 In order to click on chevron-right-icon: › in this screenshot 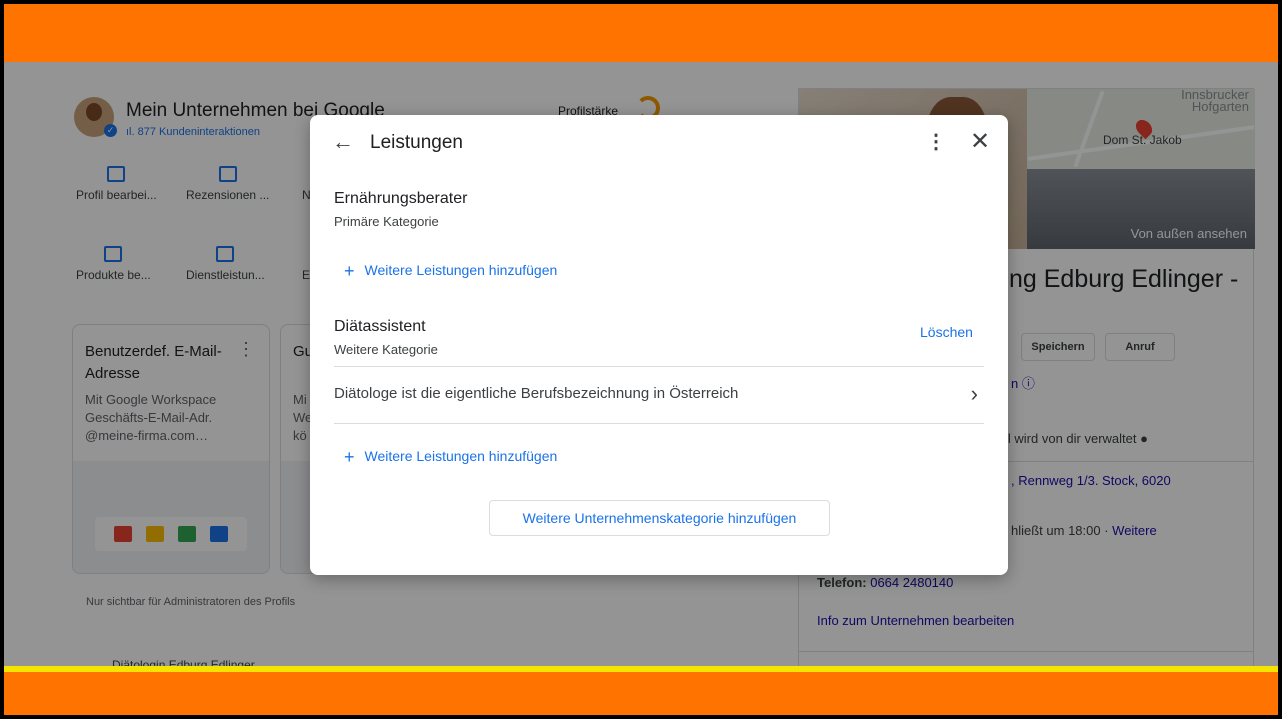, I will do `click(974, 393)`.